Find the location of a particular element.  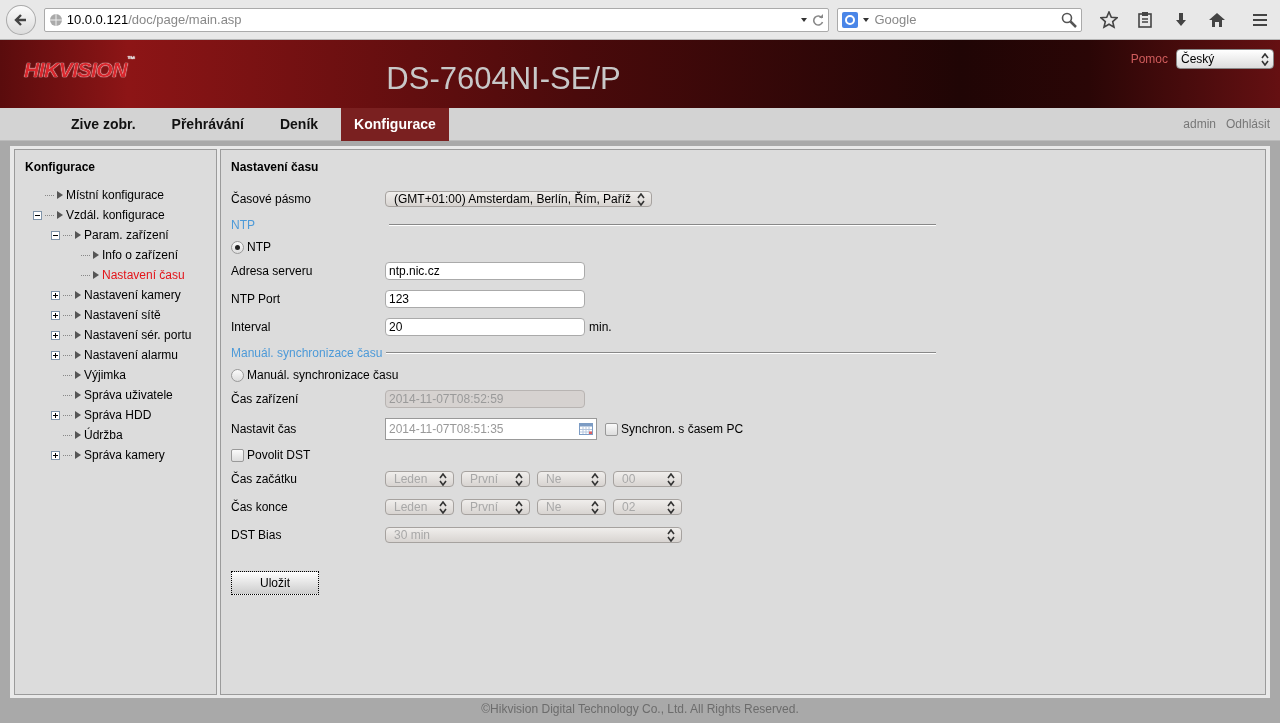

section-heading: Manuál. synchronizace času is located at coordinates (307, 353).